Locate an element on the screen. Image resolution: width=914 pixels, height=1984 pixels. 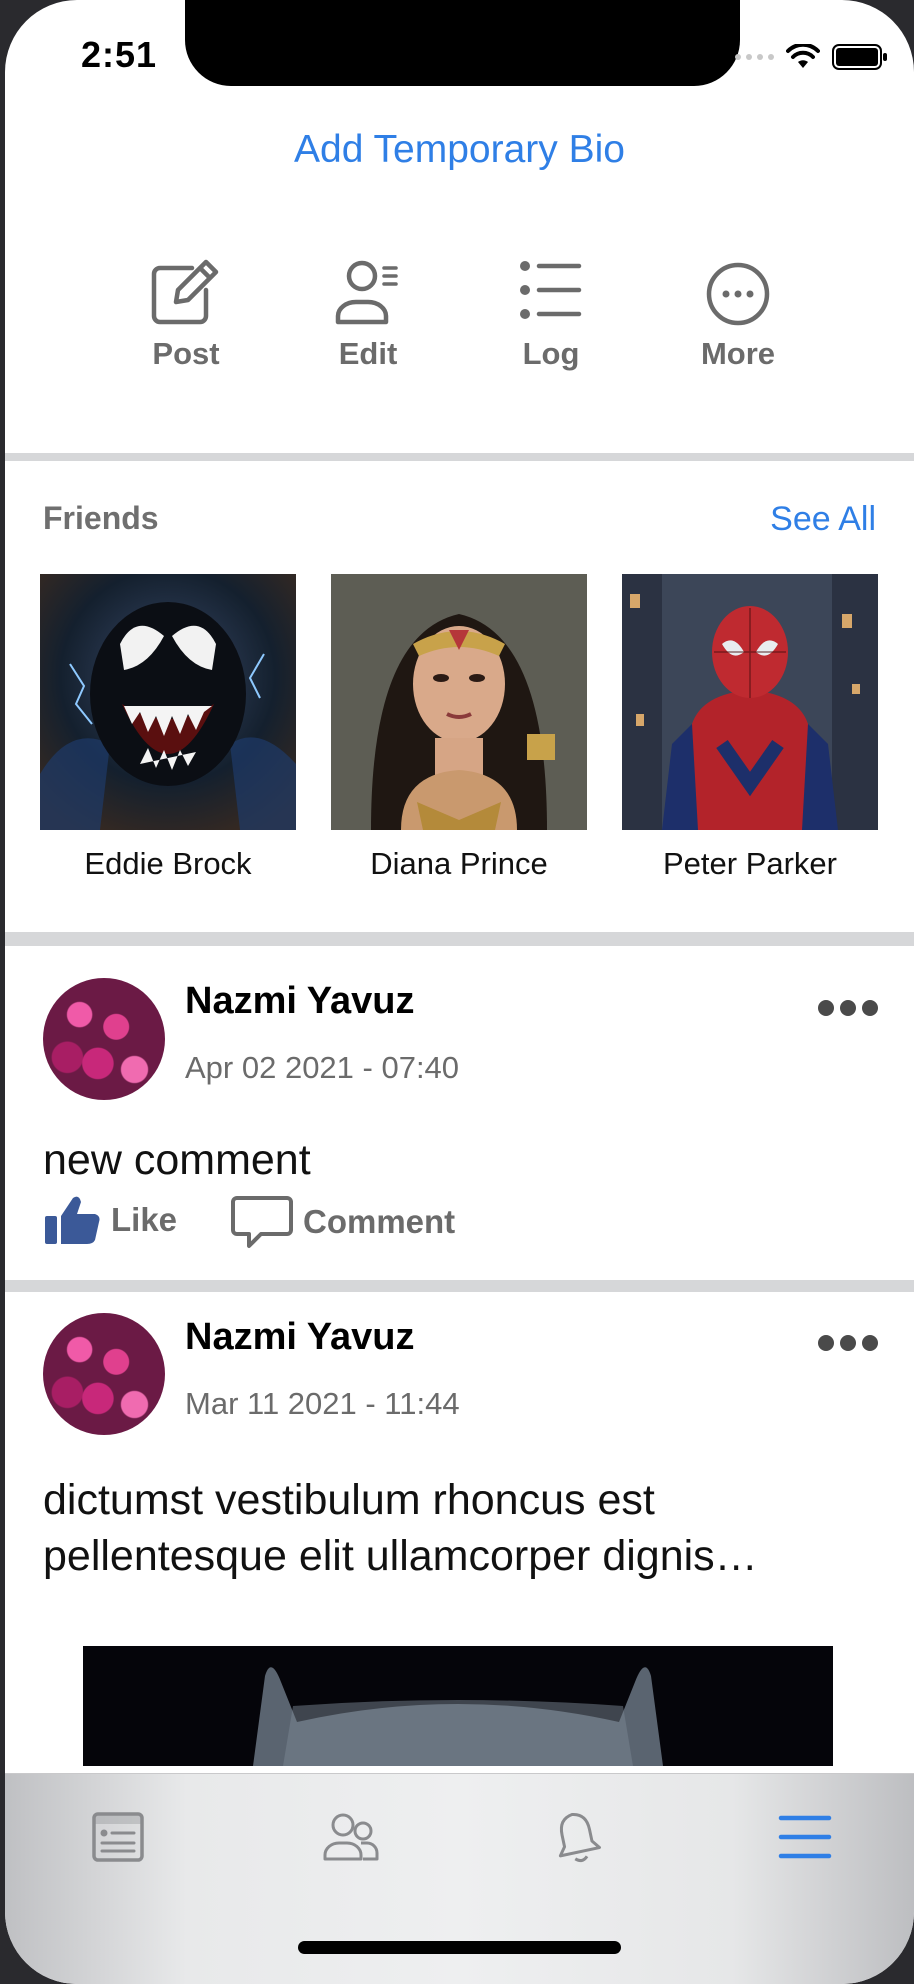
more-circle-icon is located at coordinates (738, 294).